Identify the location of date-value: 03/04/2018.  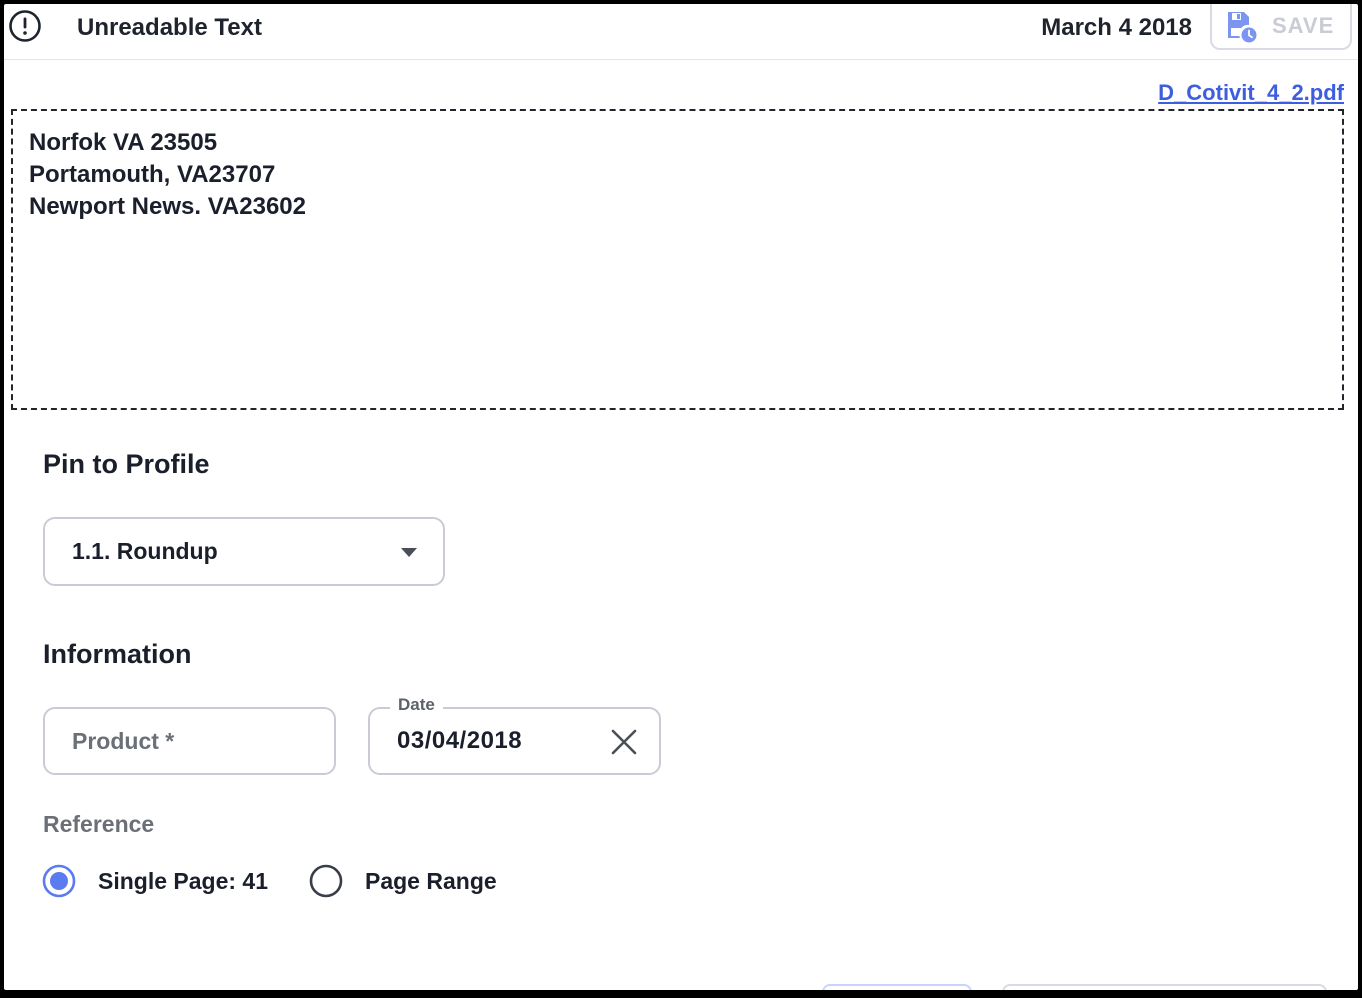
(460, 740).